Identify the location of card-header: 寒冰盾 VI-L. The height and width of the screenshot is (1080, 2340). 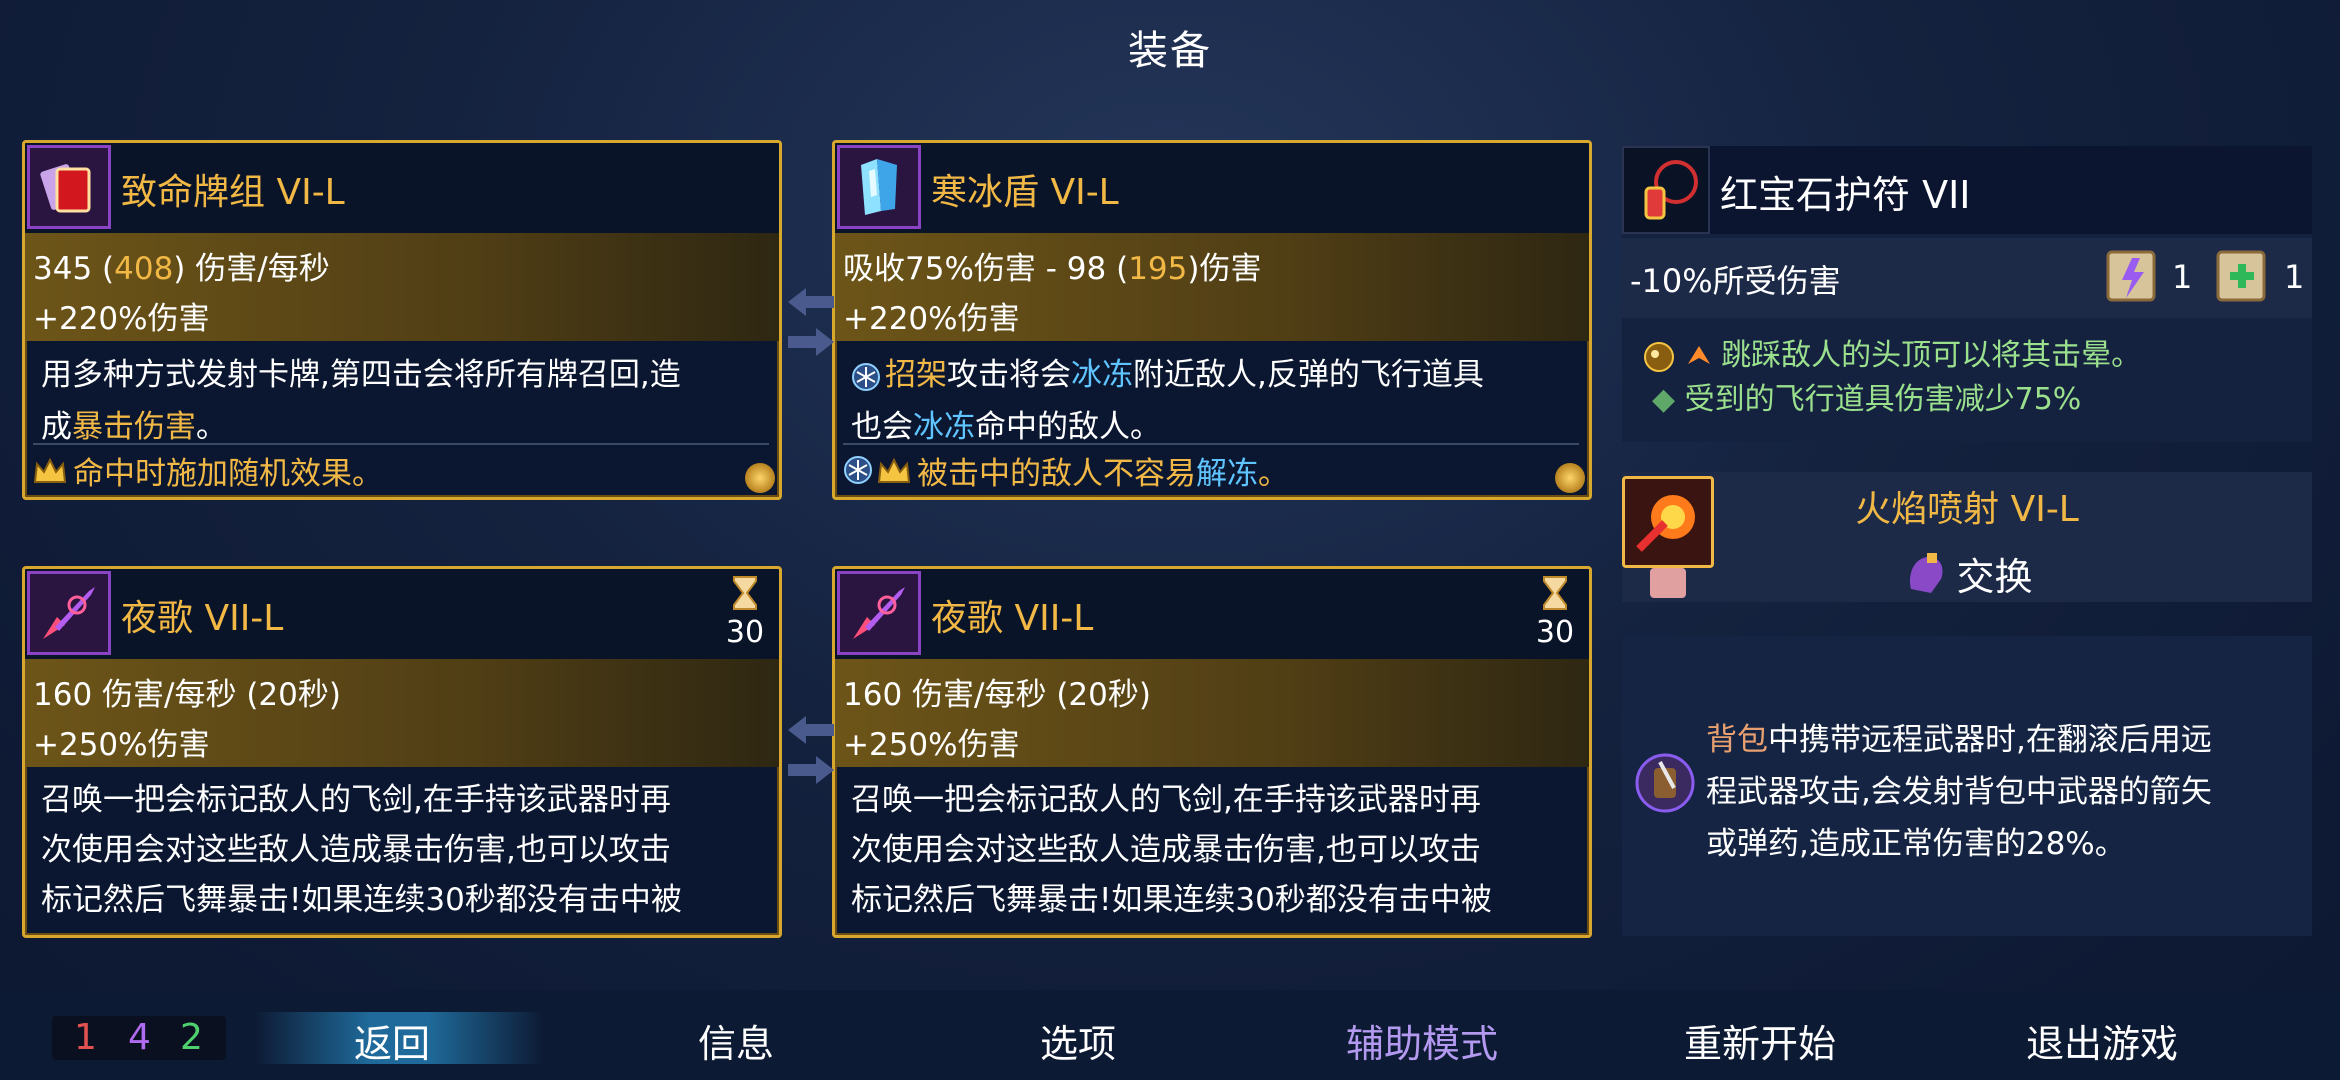
(1212, 188).